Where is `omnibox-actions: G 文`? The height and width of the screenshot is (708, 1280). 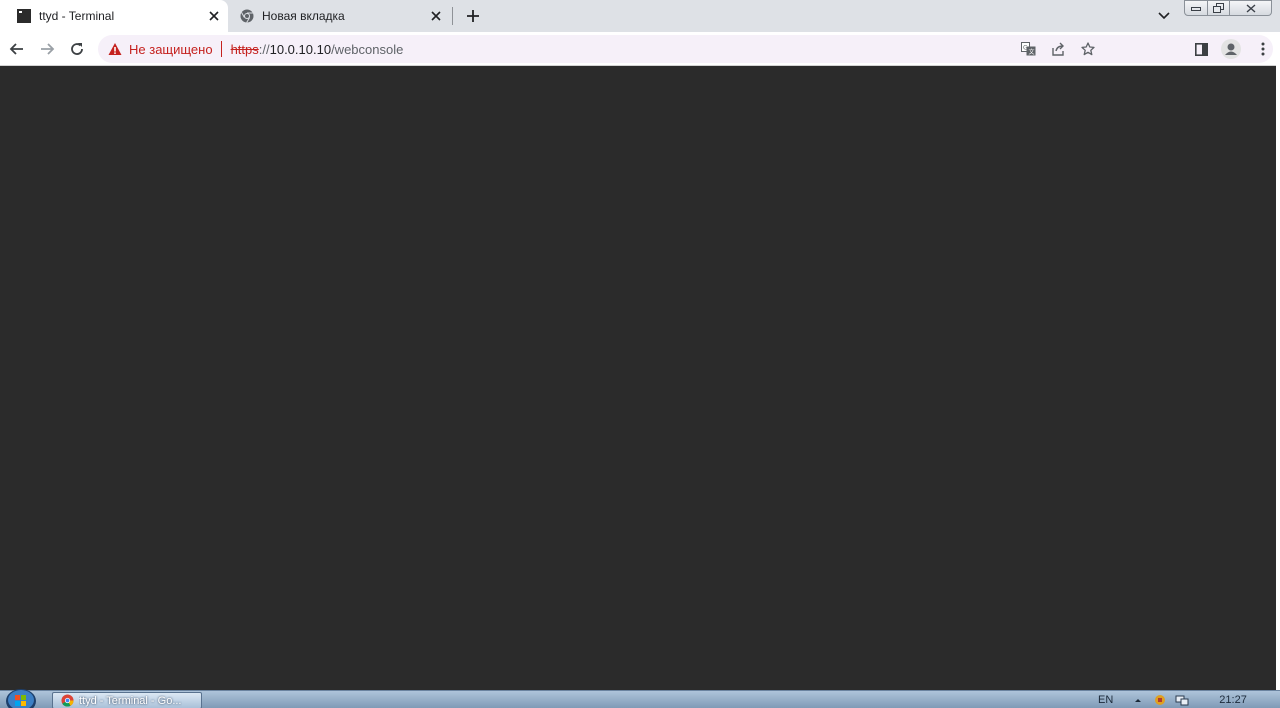 omnibox-actions: G 文 is located at coordinates (1058, 49).